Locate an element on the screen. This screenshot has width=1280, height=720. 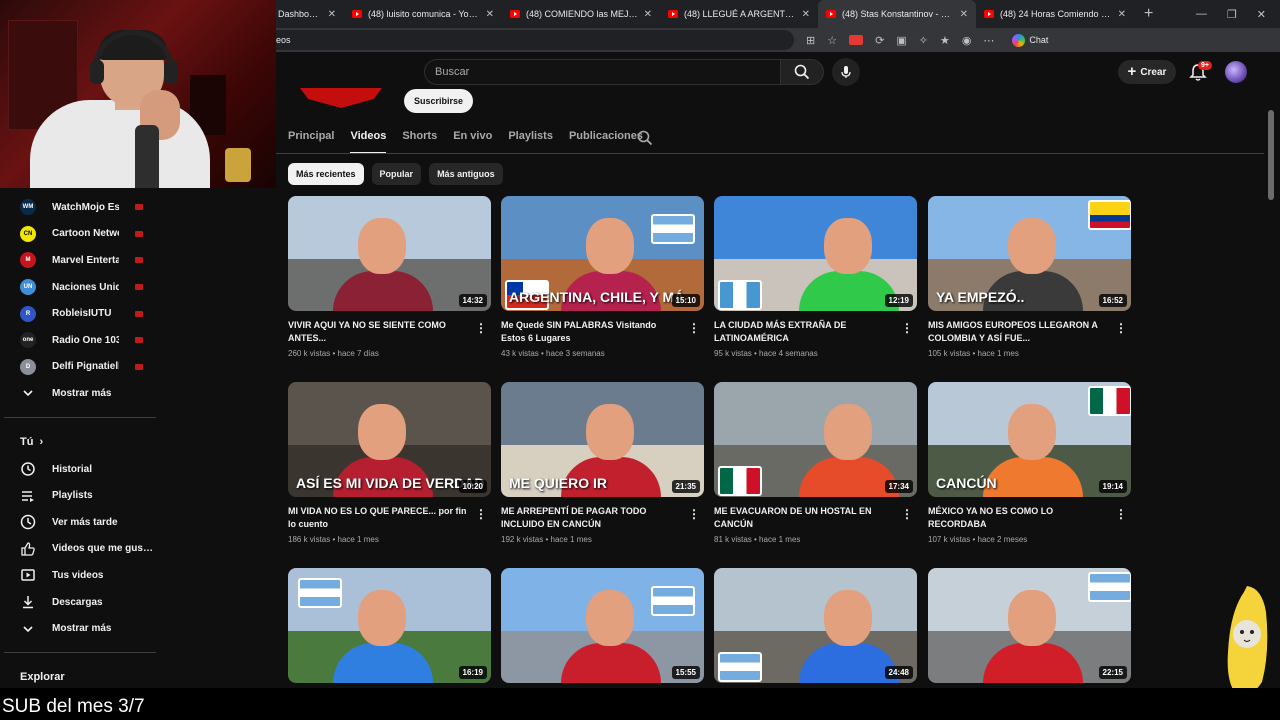
close-window-icon: ✕ is located at coordinates (1261, 14).